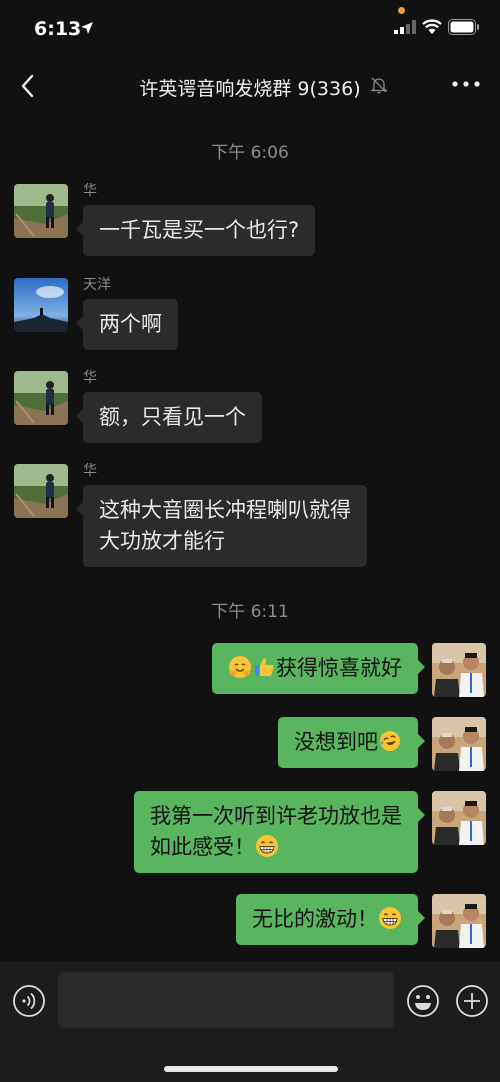  What do you see at coordinates (463, 27) in the screenshot?
I see `battery-icon` at bounding box center [463, 27].